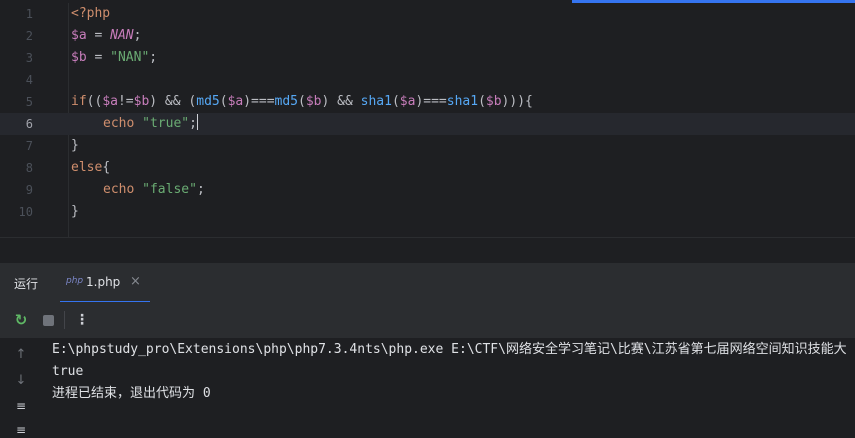  What do you see at coordinates (48, 320) in the screenshot?
I see `stop-icon` at bounding box center [48, 320].